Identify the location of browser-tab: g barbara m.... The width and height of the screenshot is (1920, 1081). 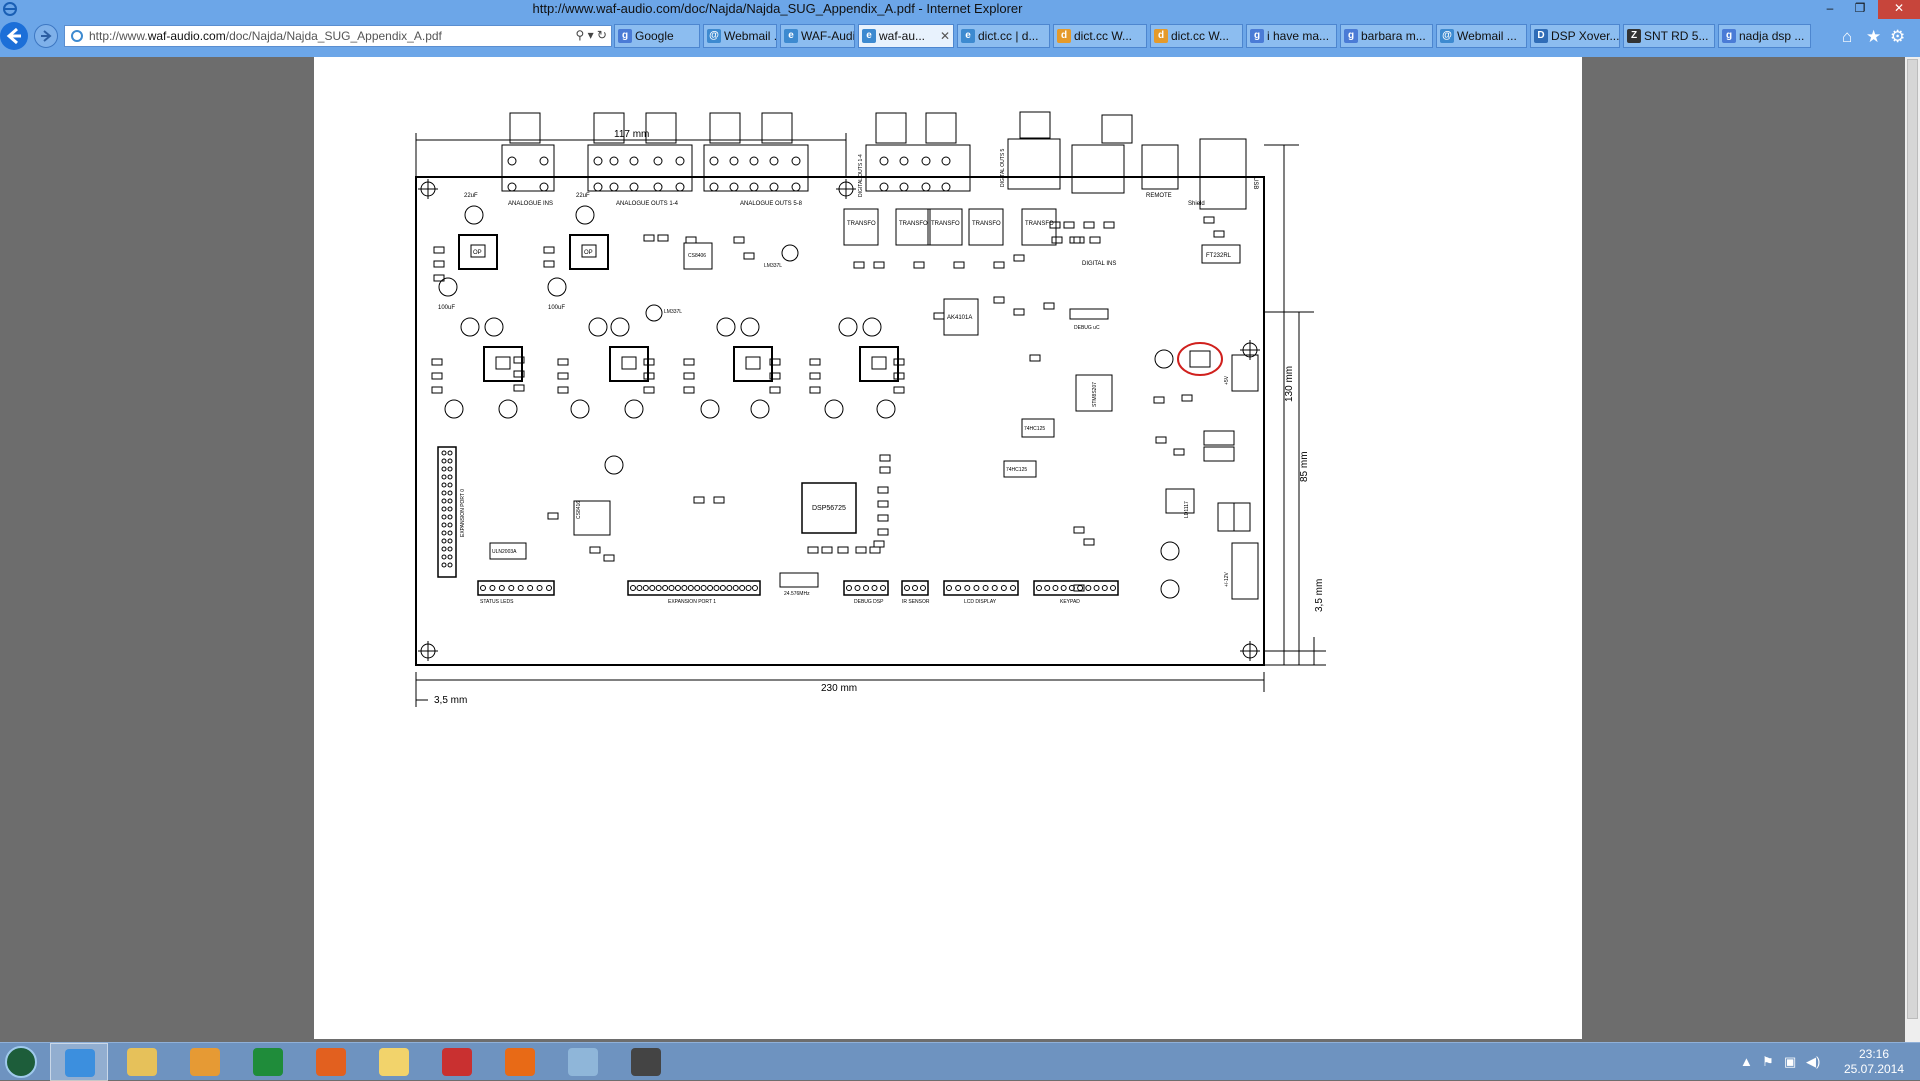
(1386, 36).